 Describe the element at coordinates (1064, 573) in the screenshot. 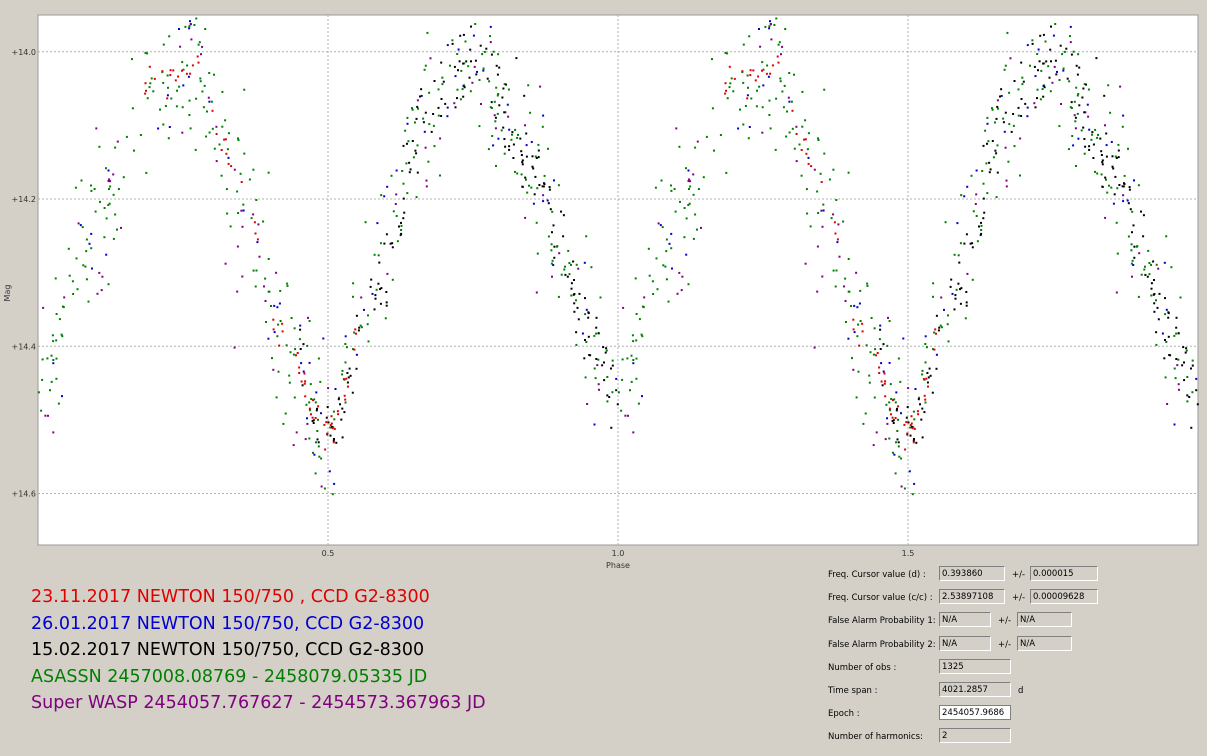

I see `freq-d-error: 0.000015` at that location.